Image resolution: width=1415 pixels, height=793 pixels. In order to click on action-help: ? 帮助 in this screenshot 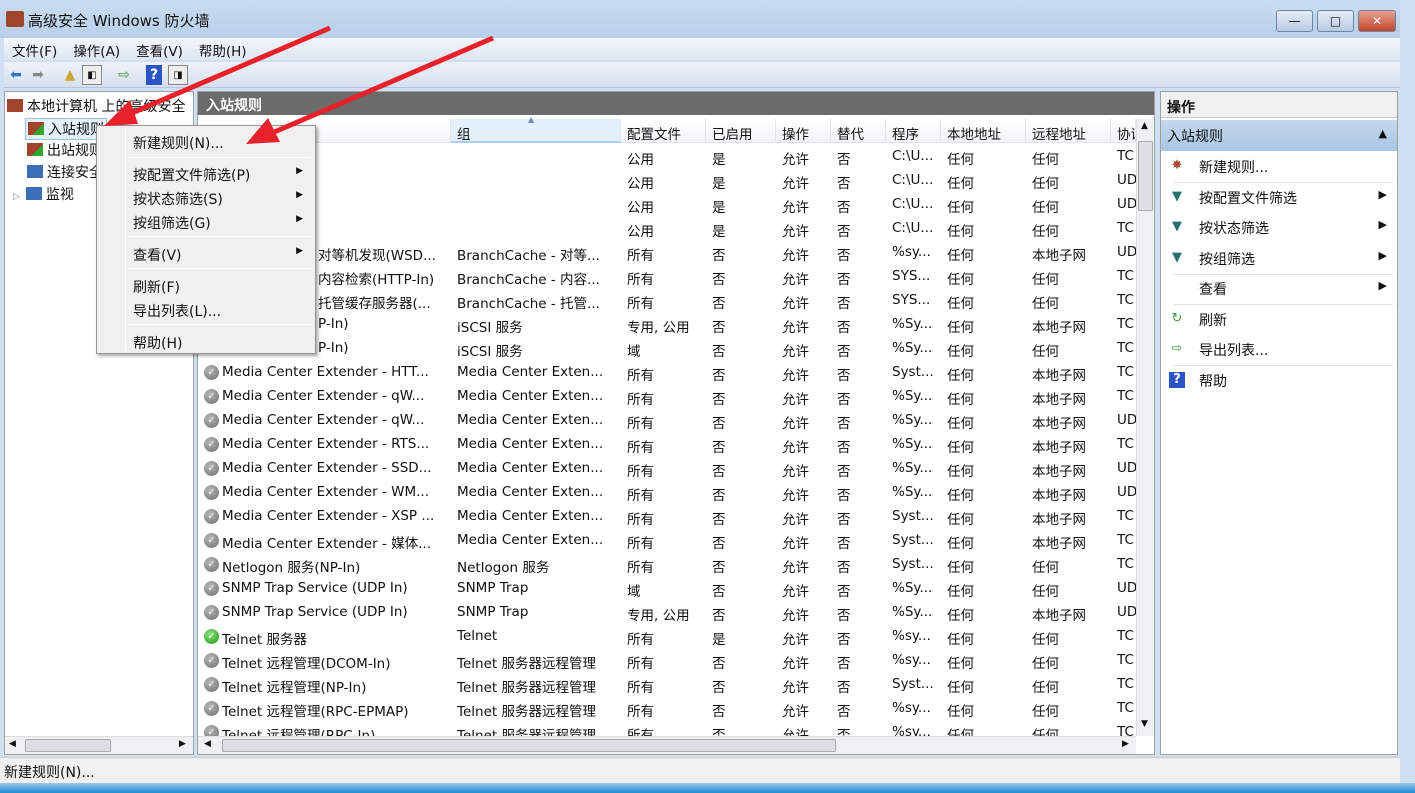, I will do `click(1279, 381)`.